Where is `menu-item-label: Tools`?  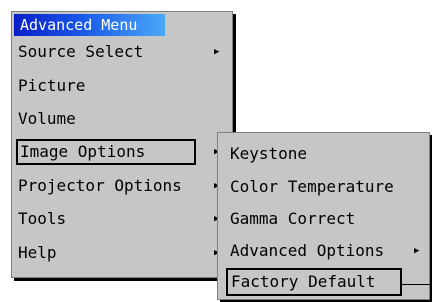
menu-item-label: Tools is located at coordinates (42, 218).